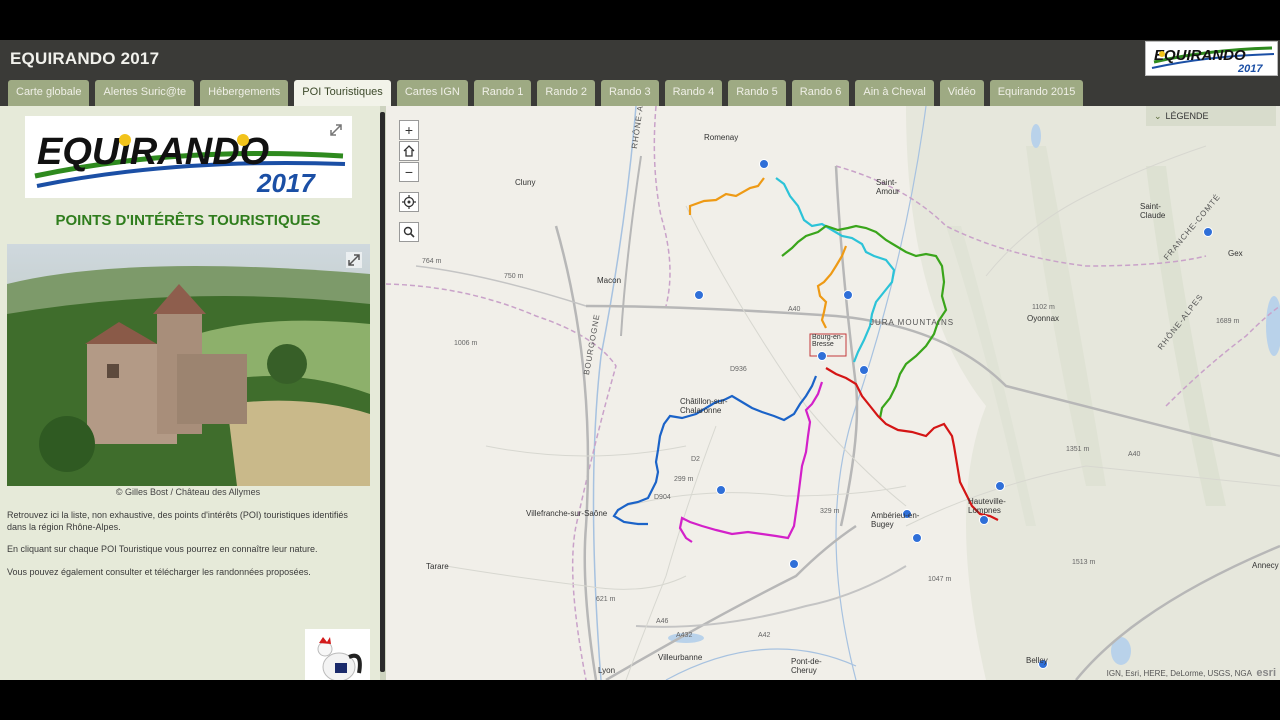  What do you see at coordinates (721, 137) in the screenshot?
I see `map-label: Romenay` at bounding box center [721, 137].